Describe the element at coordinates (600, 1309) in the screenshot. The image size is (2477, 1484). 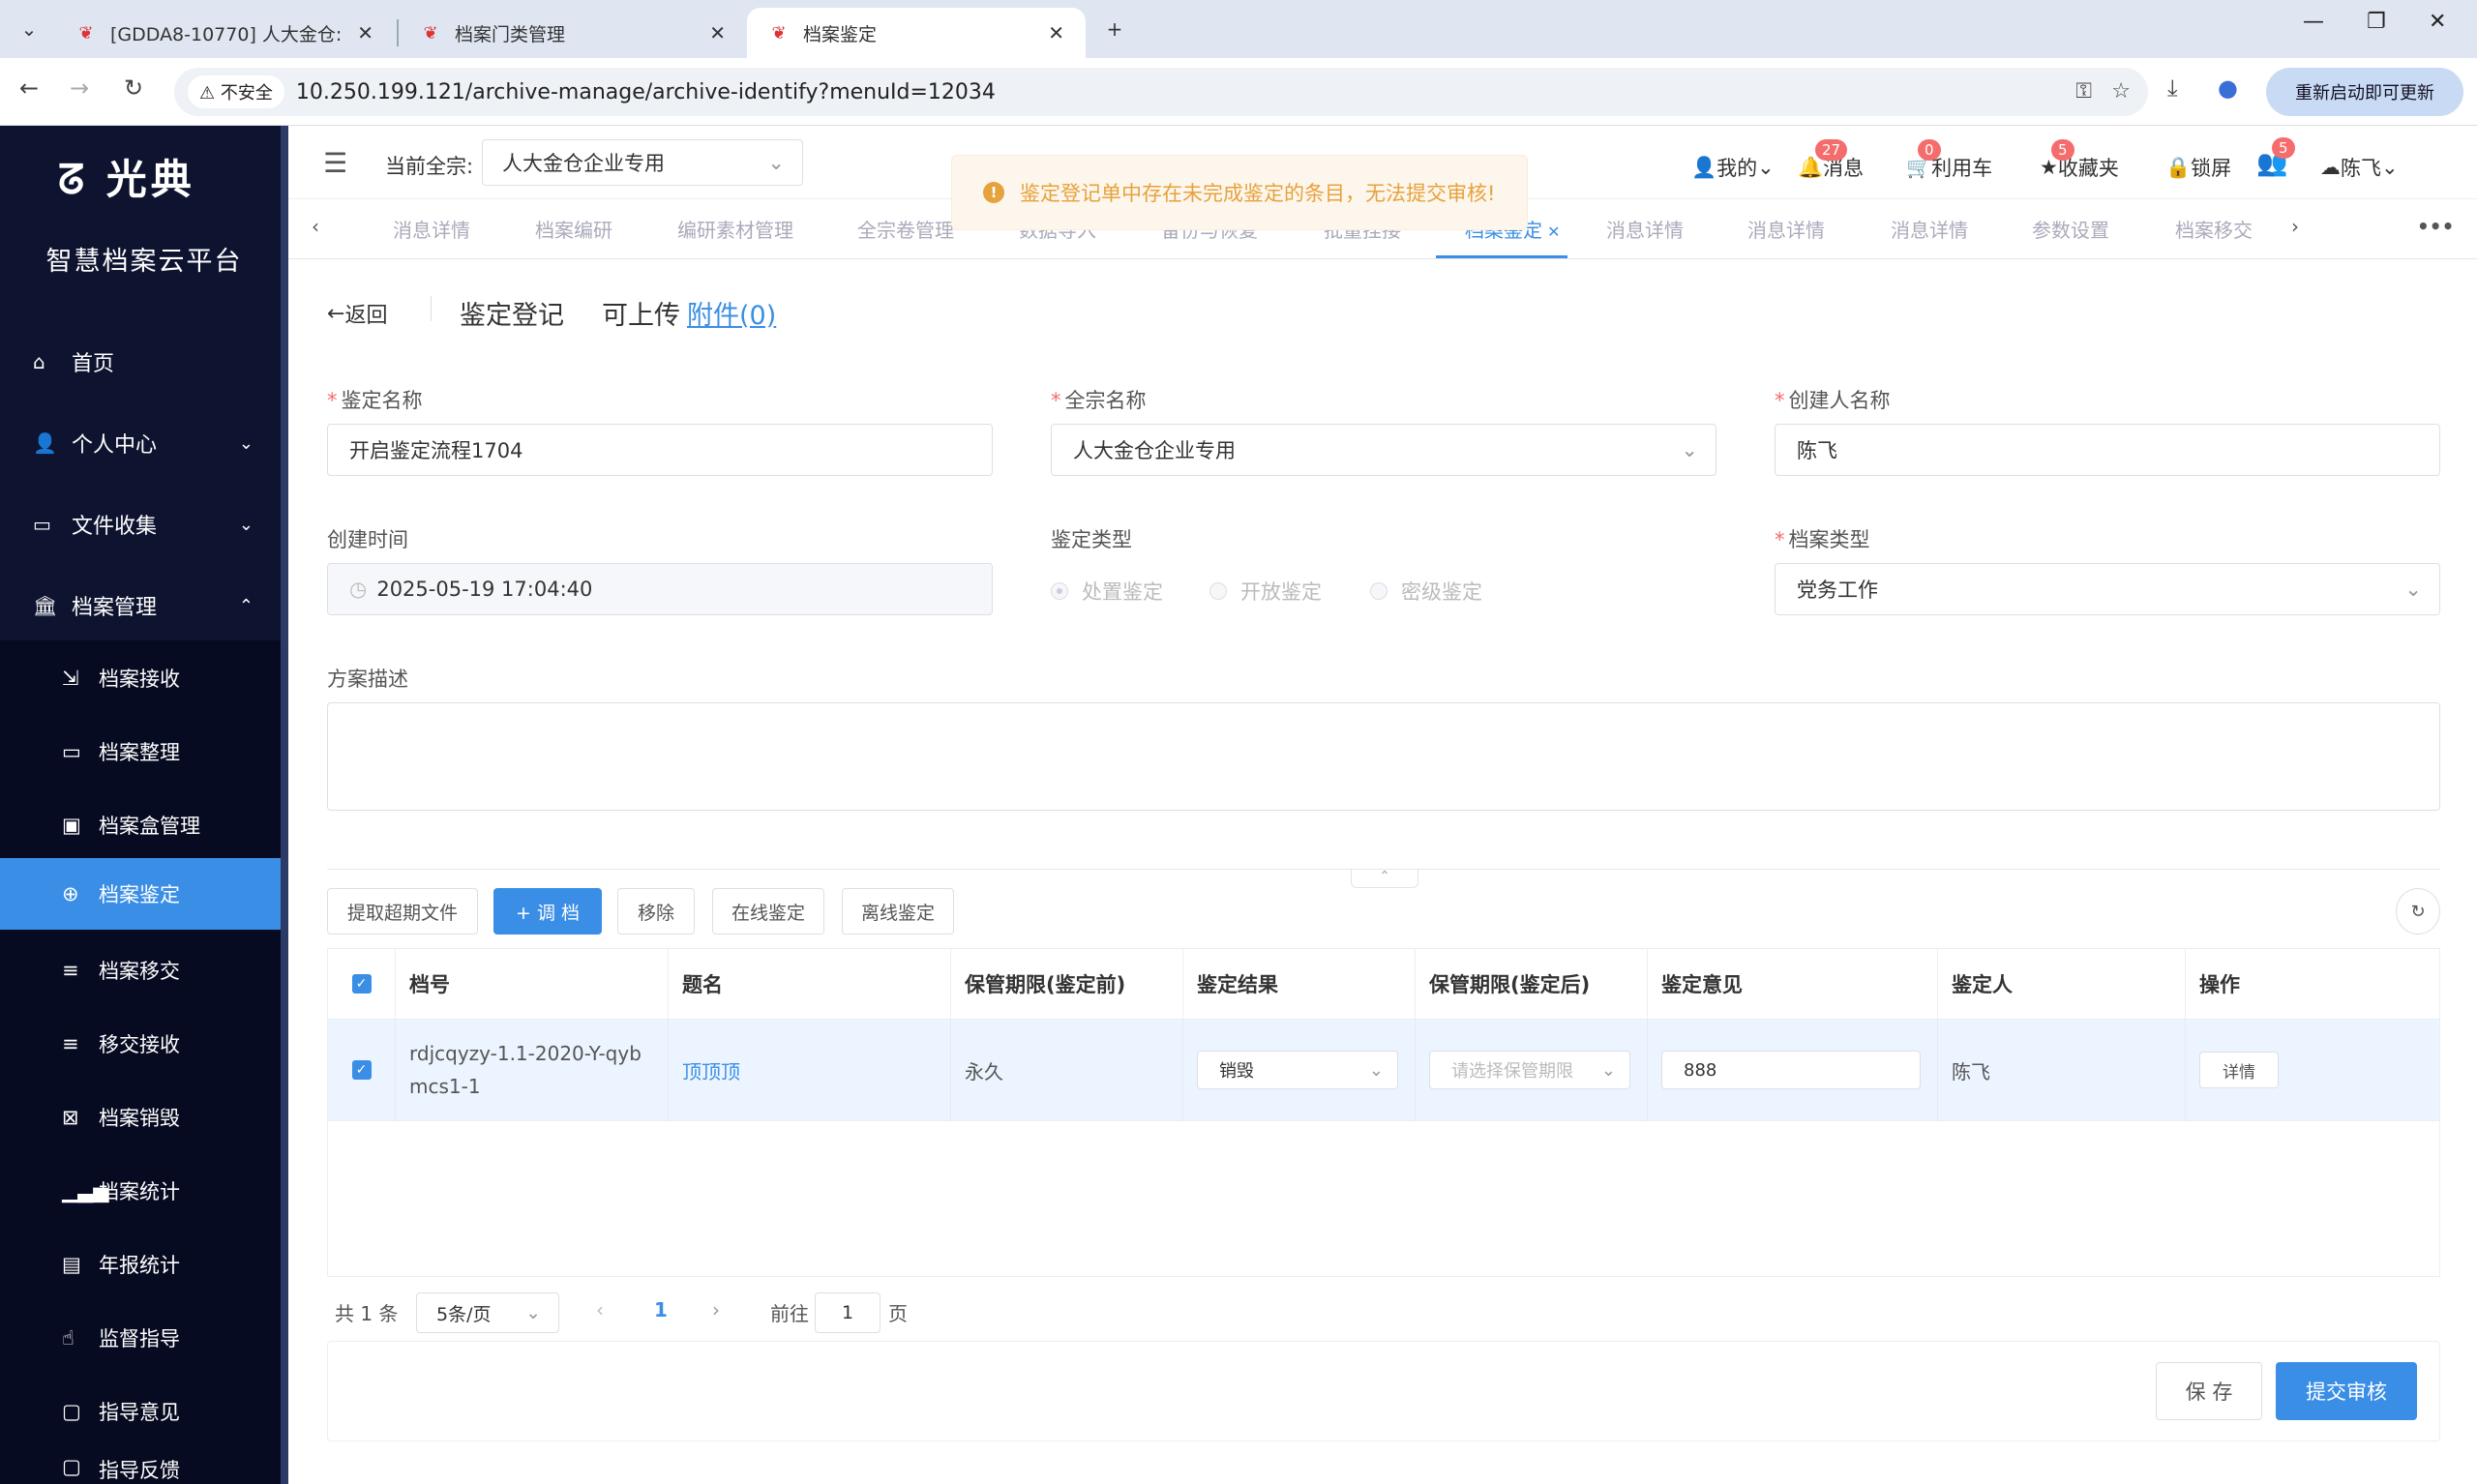
I see `prev-page-icon: ‹` at that location.